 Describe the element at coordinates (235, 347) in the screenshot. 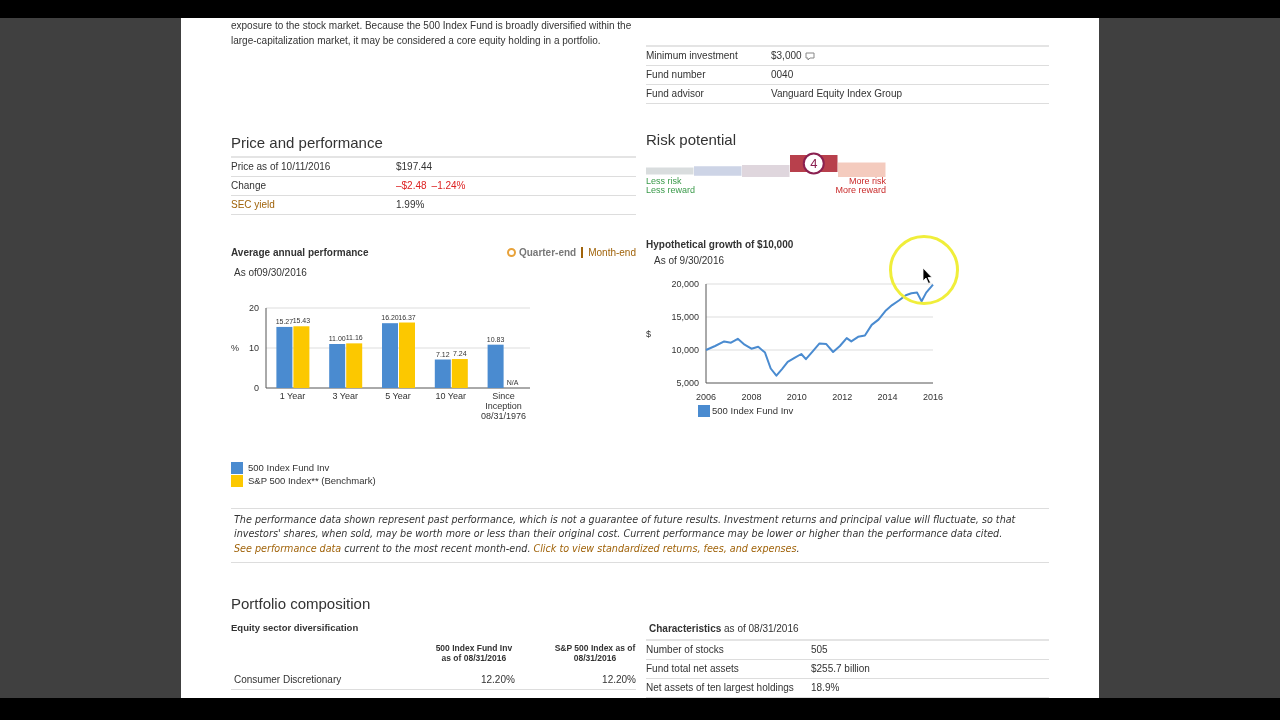

I see `axis-label: %` at that location.